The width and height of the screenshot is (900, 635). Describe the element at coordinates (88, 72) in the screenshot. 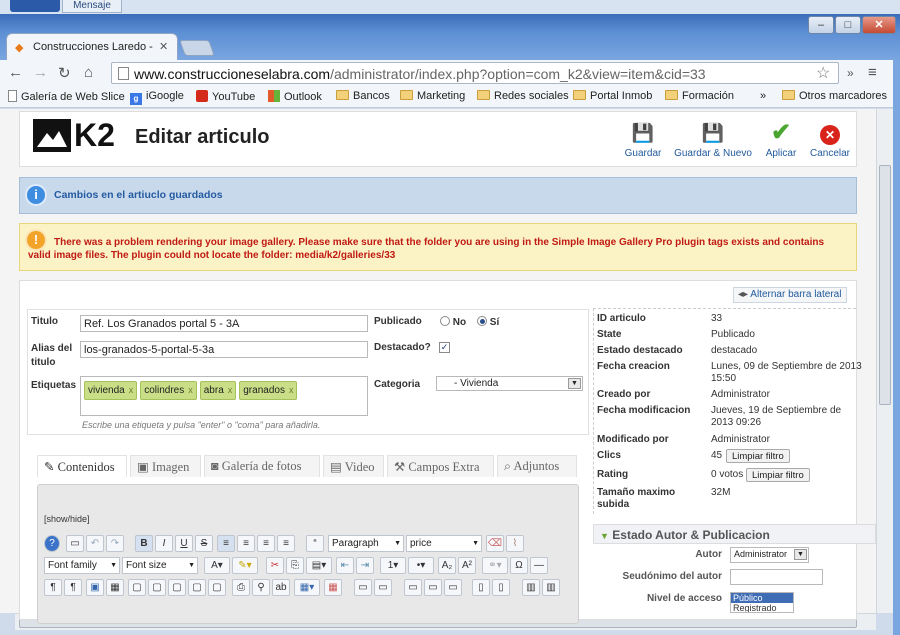

I see `home-icon: ⌂` at that location.